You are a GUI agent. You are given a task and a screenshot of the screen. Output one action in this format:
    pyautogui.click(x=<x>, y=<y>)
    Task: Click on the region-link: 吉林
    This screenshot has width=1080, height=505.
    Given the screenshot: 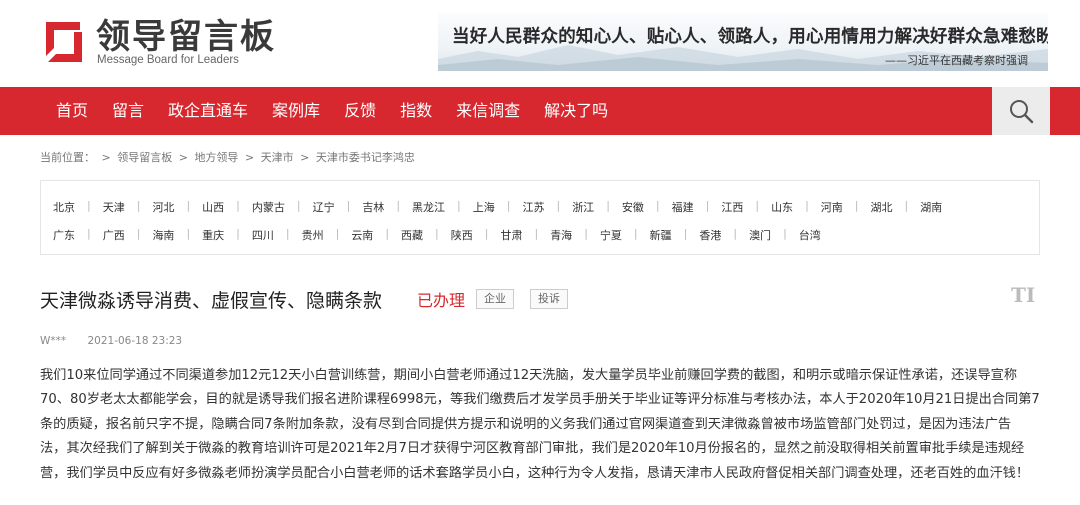 What is the action you would take?
    pyautogui.click(x=379, y=207)
    